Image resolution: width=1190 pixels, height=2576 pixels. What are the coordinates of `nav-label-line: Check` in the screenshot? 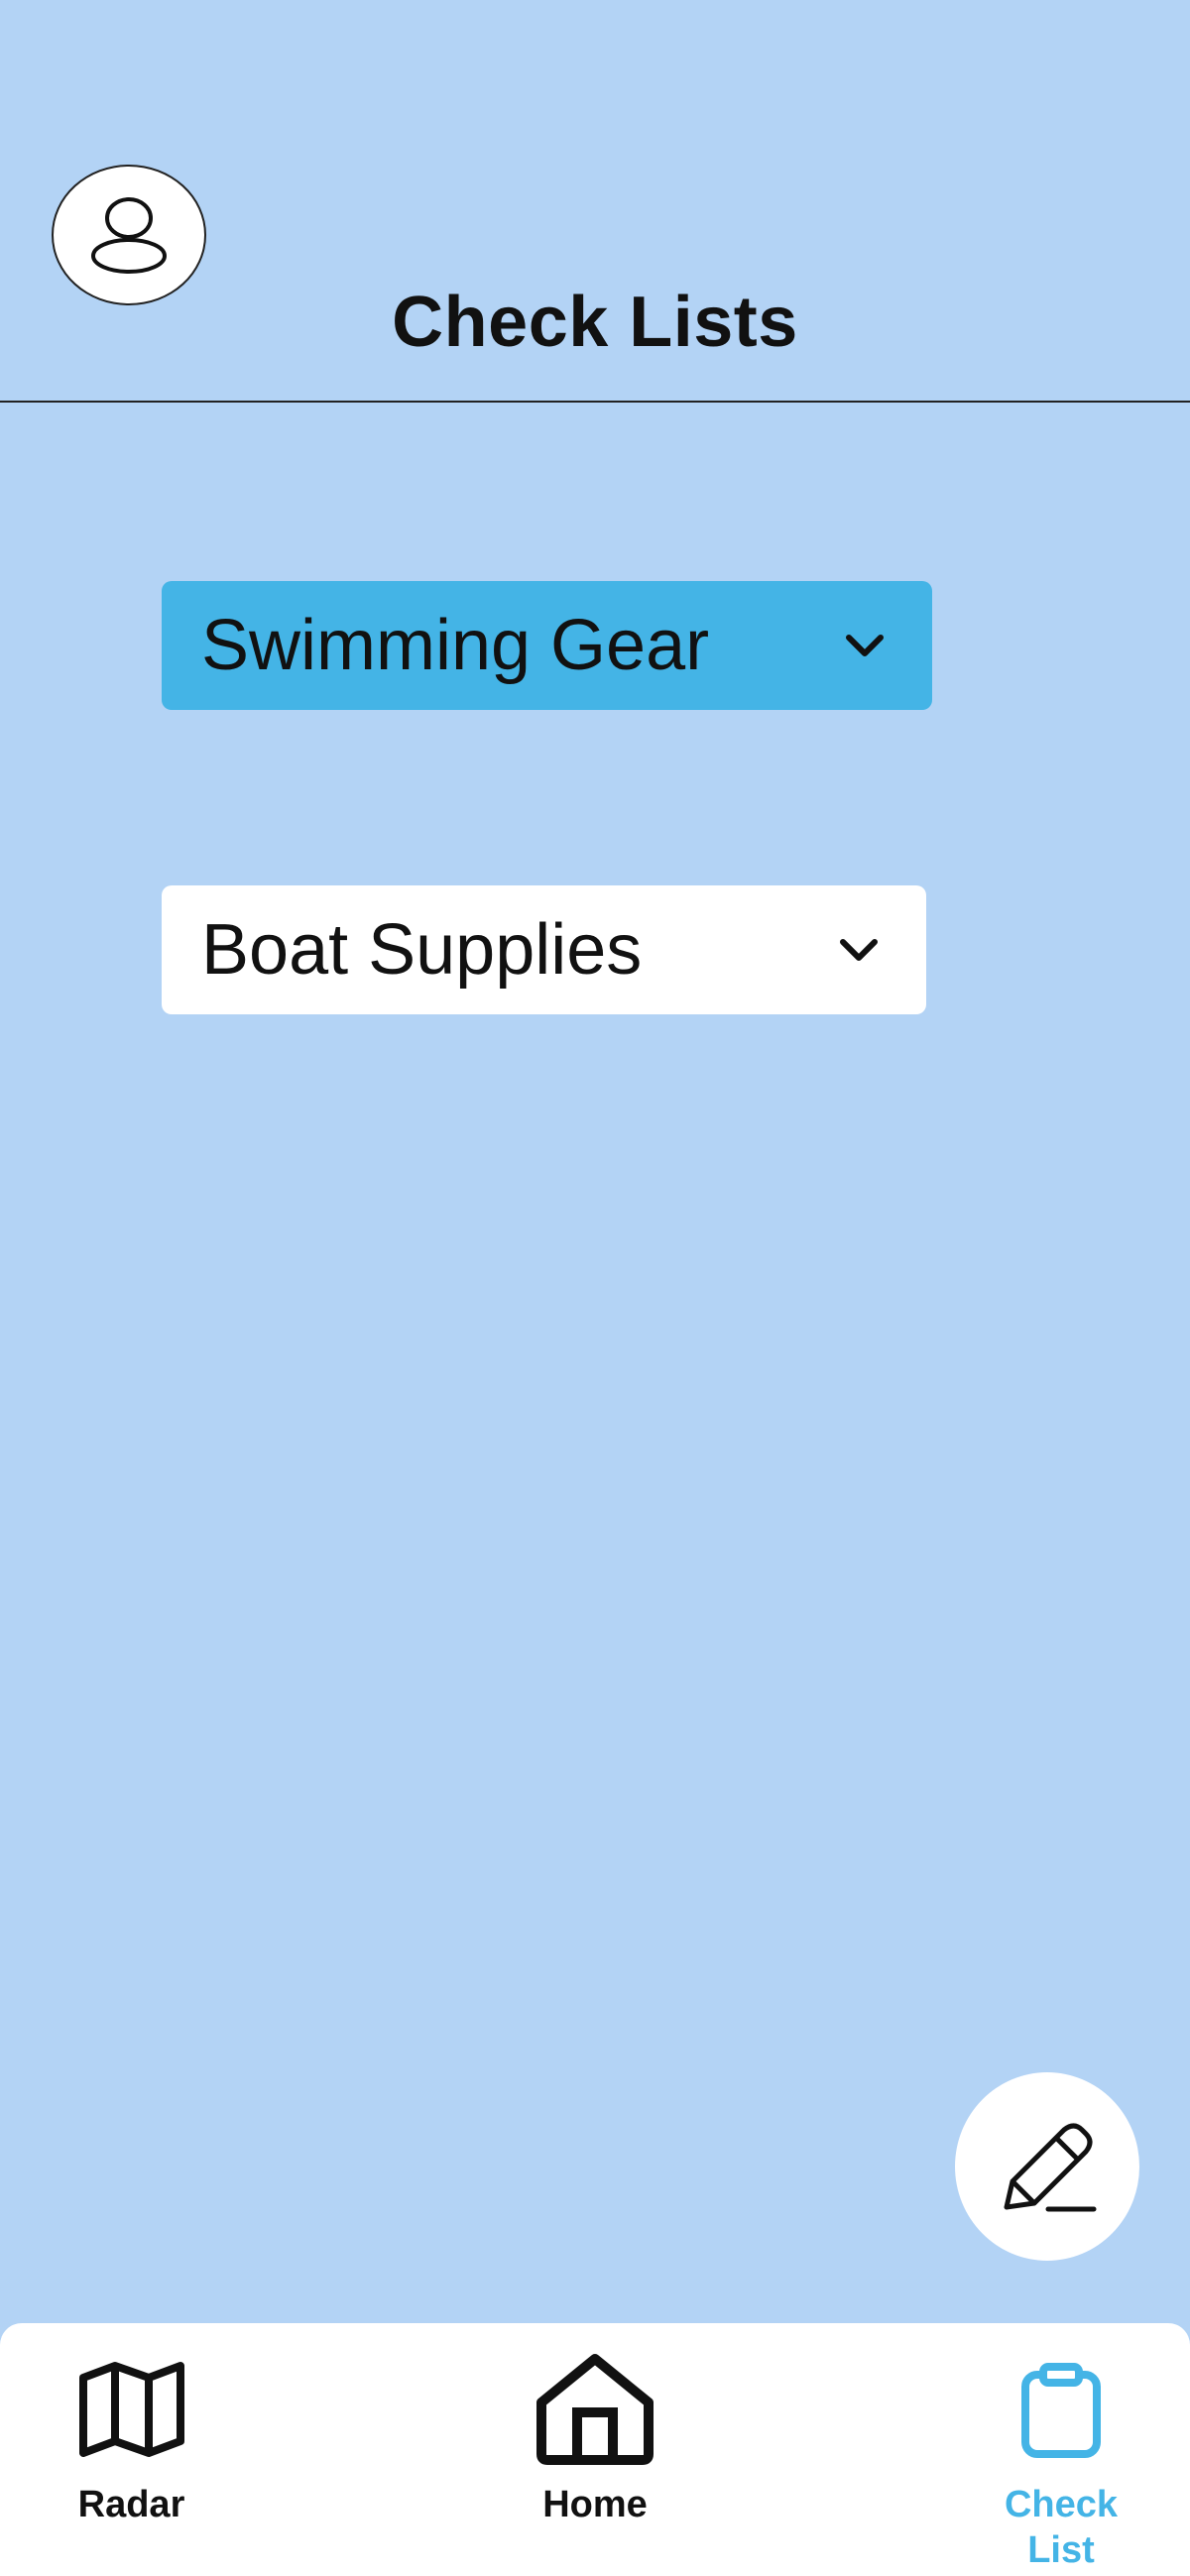 It's located at (1061, 2504).